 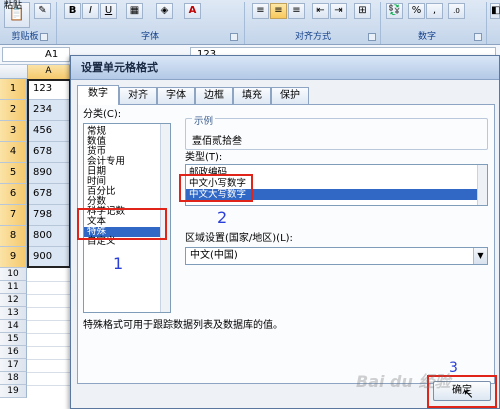 What do you see at coordinates (176, 95) in the screenshot?
I see `tab-font: 字体` at bounding box center [176, 95].